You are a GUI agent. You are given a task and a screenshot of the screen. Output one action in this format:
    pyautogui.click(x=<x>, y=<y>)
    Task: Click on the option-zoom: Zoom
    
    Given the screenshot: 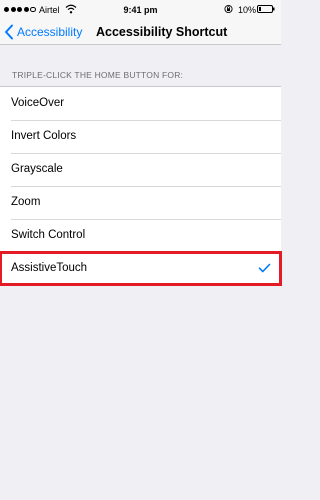 What is the action you would take?
    pyautogui.click(x=140, y=202)
    